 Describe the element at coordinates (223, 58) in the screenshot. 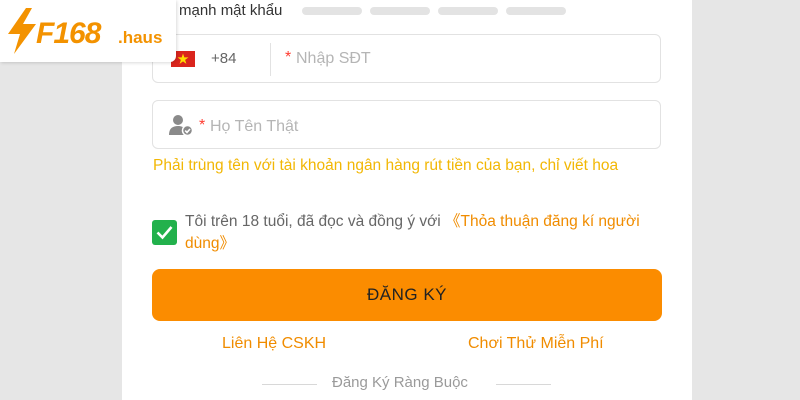

I see `country-code-selector: +84` at that location.